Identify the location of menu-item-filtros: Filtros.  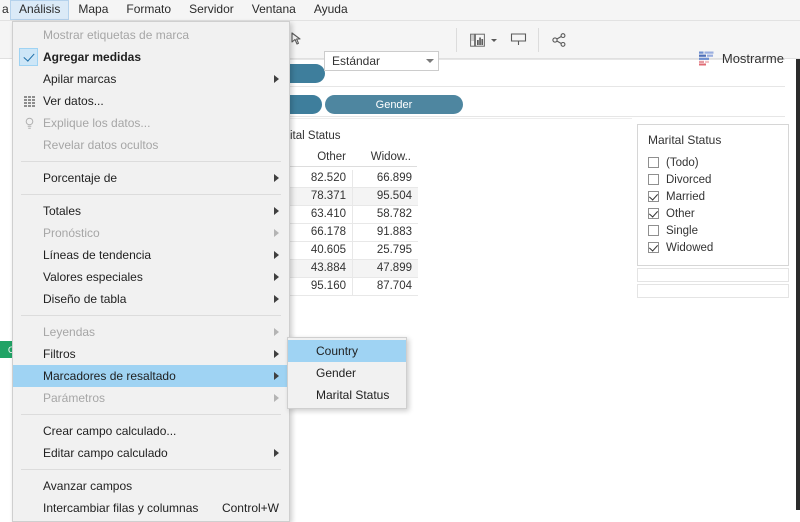
(151, 354).